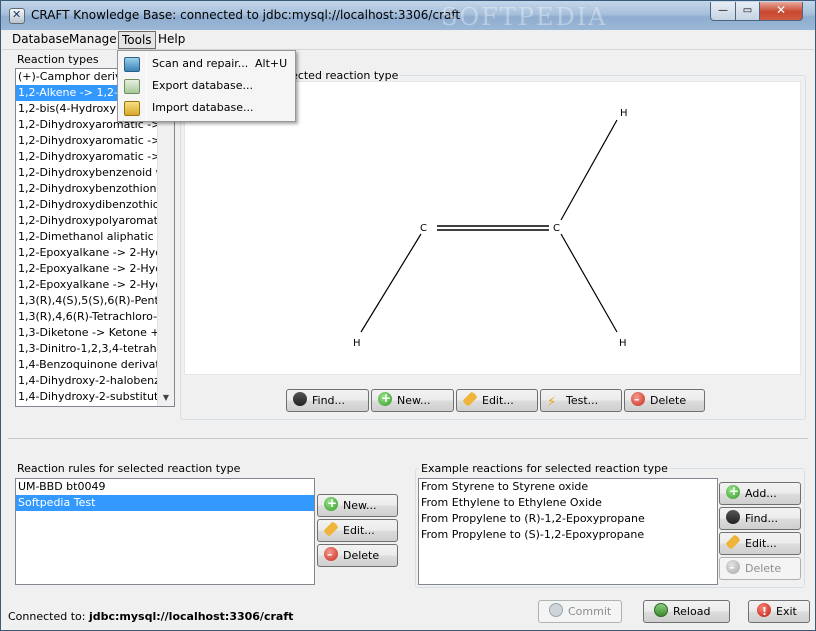 The image size is (816, 631). Describe the element at coordinates (95, 237) in the screenshot. I see `reaction-type-item: 1,2-Dimethanol aliphatic ring` at that location.